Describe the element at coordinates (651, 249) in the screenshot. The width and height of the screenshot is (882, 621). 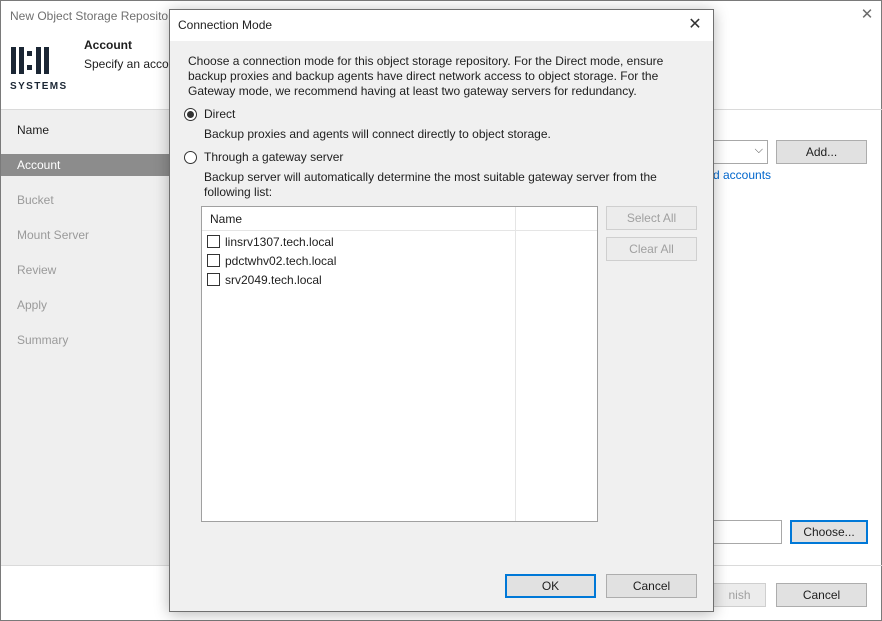
I see `clear-all-button: Clear All` at that location.